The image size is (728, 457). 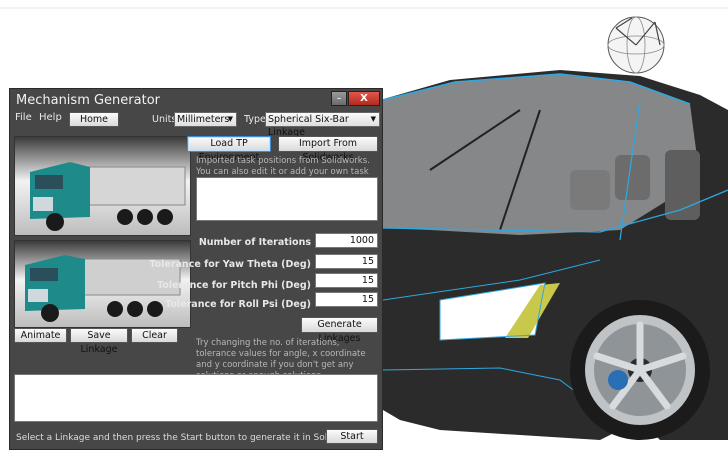 I want to click on truck-preview-icon, so click(x=108, y=196).